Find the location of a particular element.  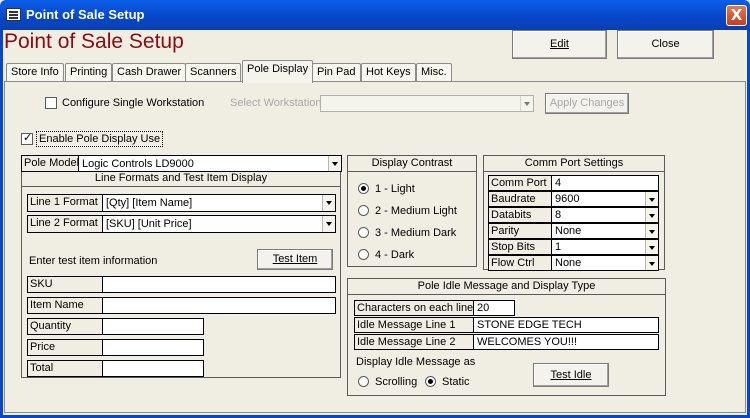

static-radio is located at coordinates (430, 381).